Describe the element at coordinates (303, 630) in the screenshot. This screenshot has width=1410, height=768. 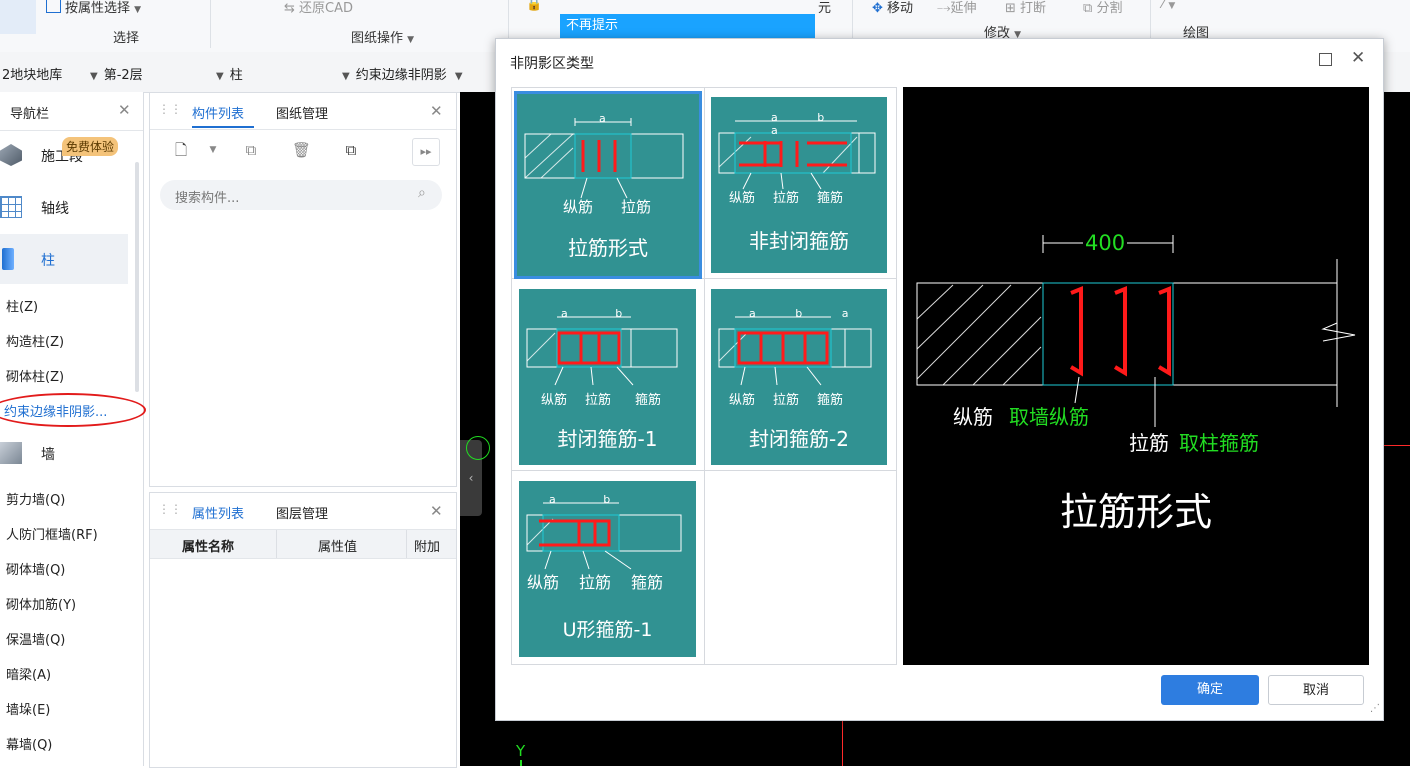
I see `property-list-panel: ⋮⋮ 属性列表 图层管理 ✕ 属性名称 属性值 附加` at that location.